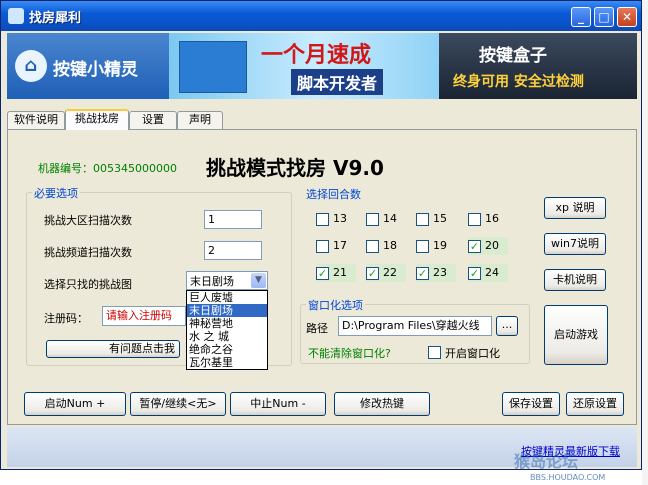  Describe the element at coordinates (386, 273) in the screenshot. I see `round-checkbox-22: ✓ 22` at that location.